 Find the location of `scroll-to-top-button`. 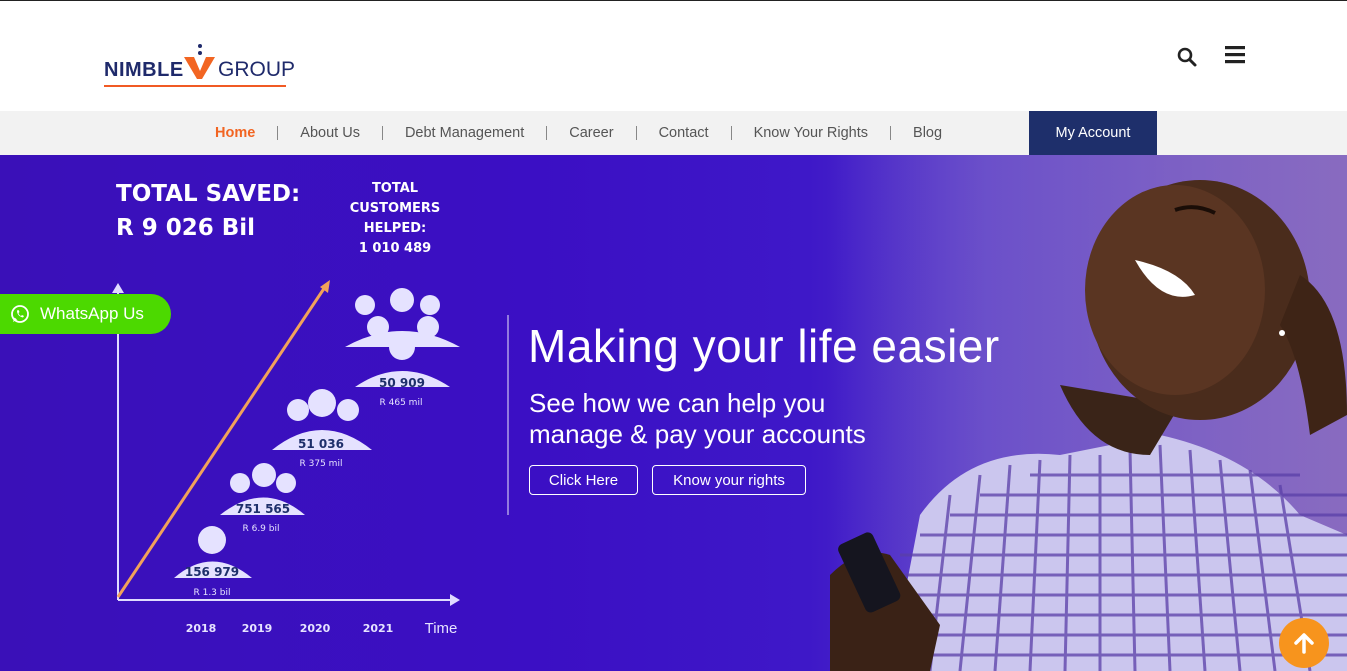

scroll-to-top-button is located at coordinates (1304, 643).